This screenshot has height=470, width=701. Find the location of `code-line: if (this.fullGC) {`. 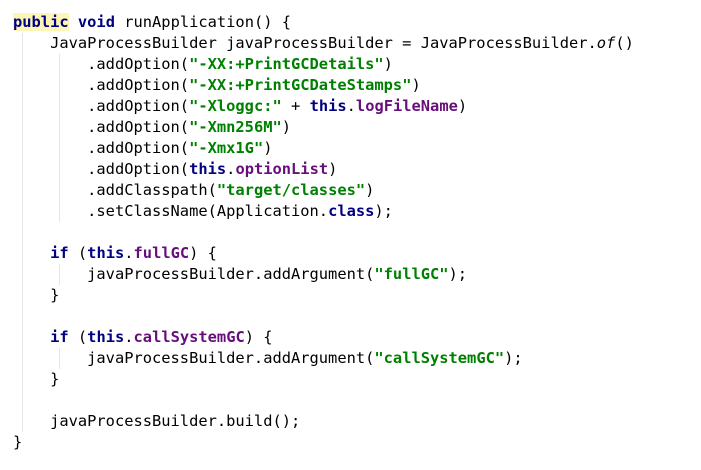

code-line: if (this.fullGC) { is located at coordinates (115, 253).